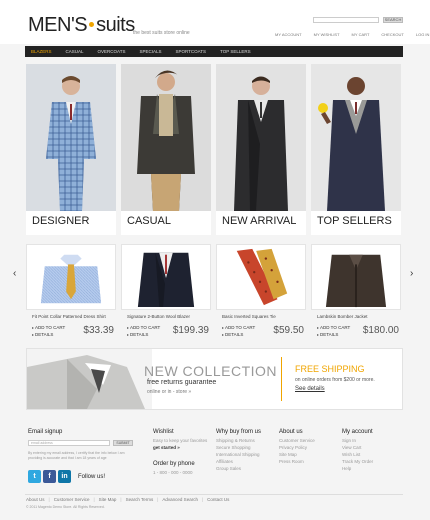 Image resolution: width=430 pixels, height=520 pixels. What do you see at coordinates (214, 494) in the screenshot?
I see `footer-divider` at bounding box center [214, 494].